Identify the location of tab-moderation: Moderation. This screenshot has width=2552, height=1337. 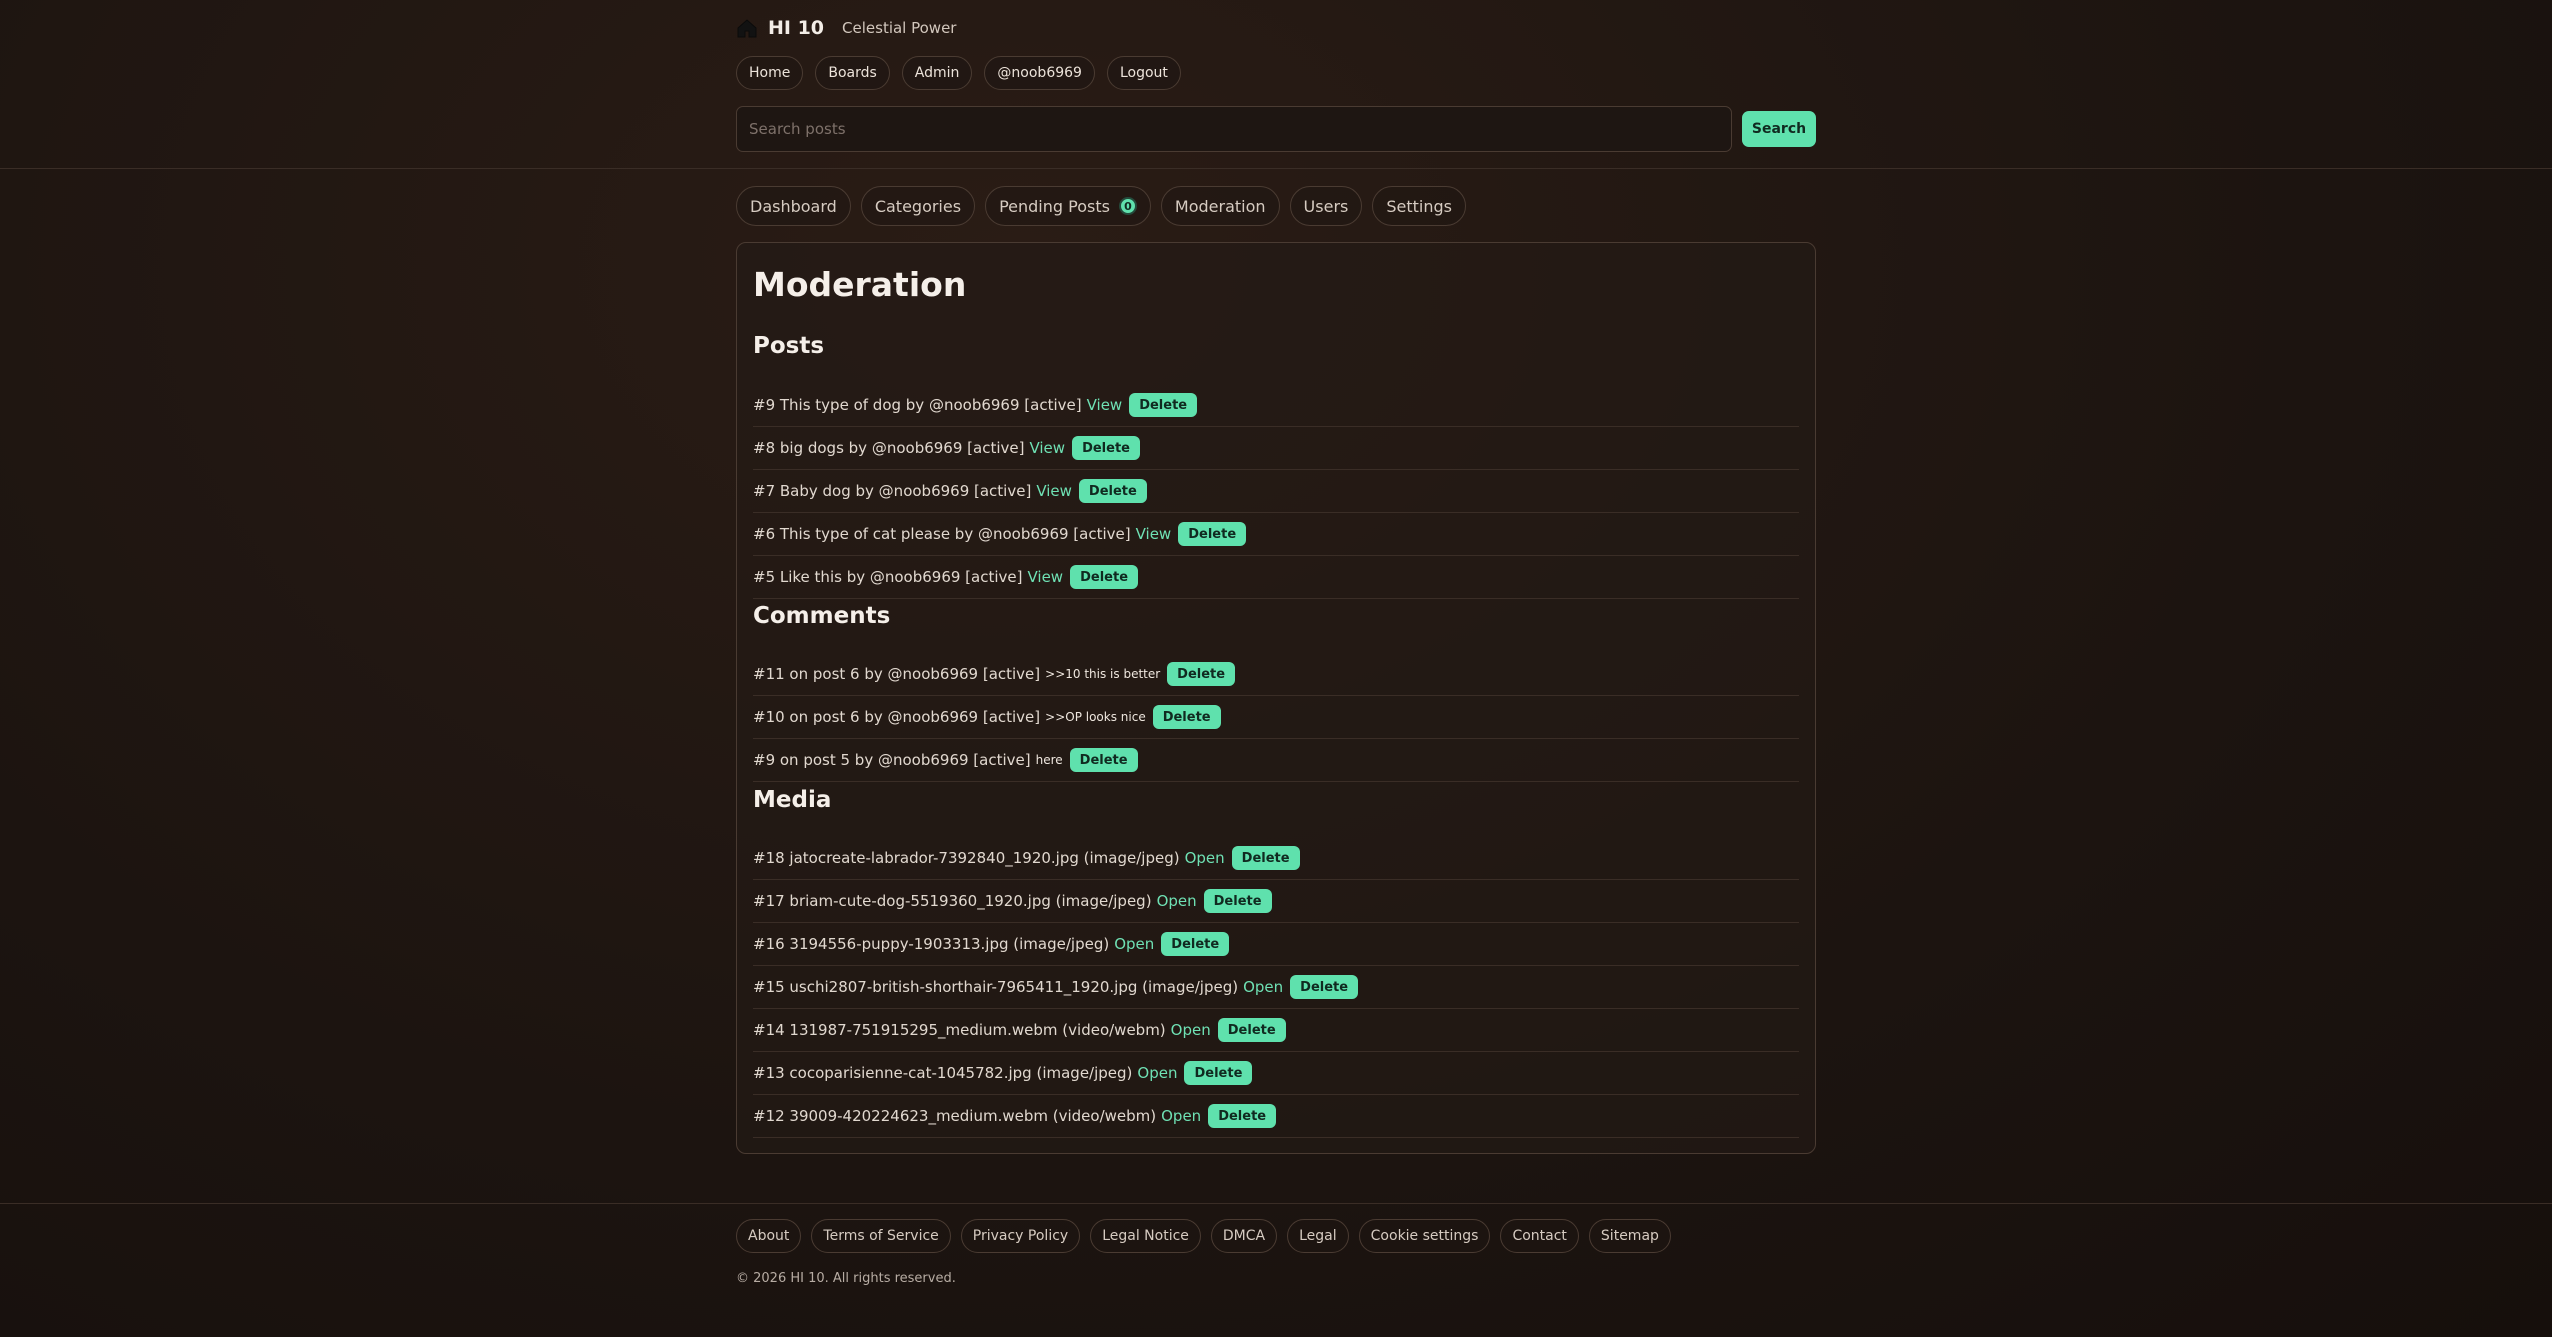
(1220, 206).